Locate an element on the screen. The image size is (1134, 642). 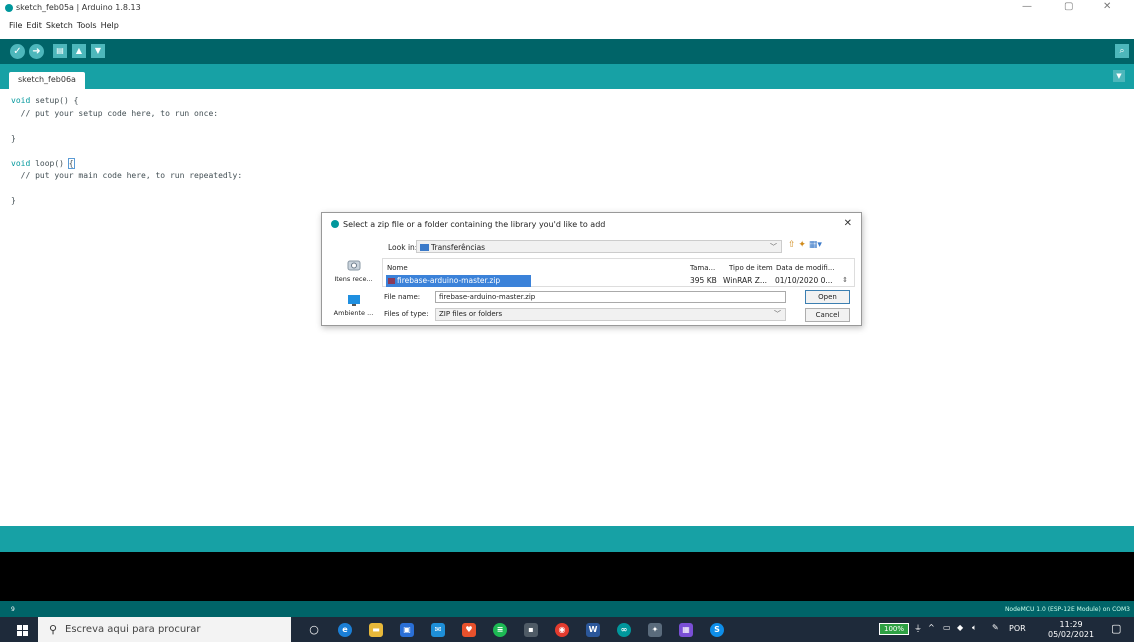
open-button: ▲ is located at coordinates (79, 51).